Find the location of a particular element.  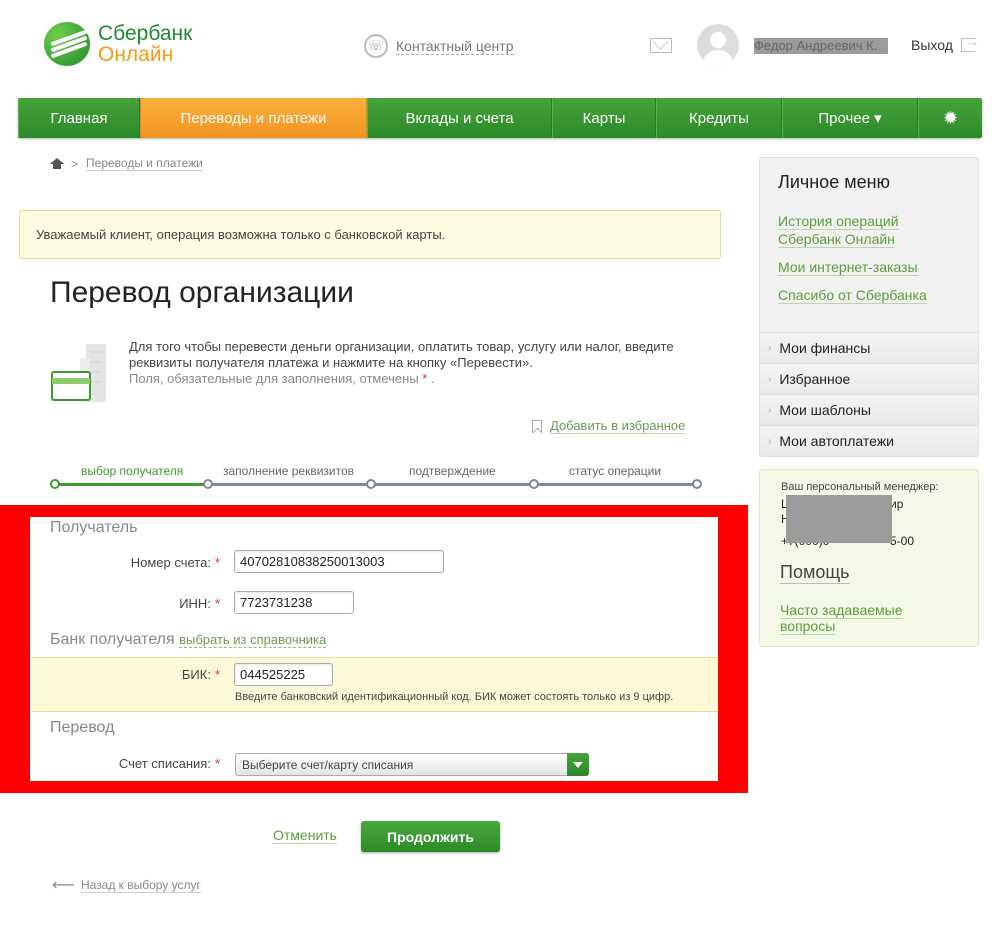

help-link: Помощь is located at coordinates (815, 573).